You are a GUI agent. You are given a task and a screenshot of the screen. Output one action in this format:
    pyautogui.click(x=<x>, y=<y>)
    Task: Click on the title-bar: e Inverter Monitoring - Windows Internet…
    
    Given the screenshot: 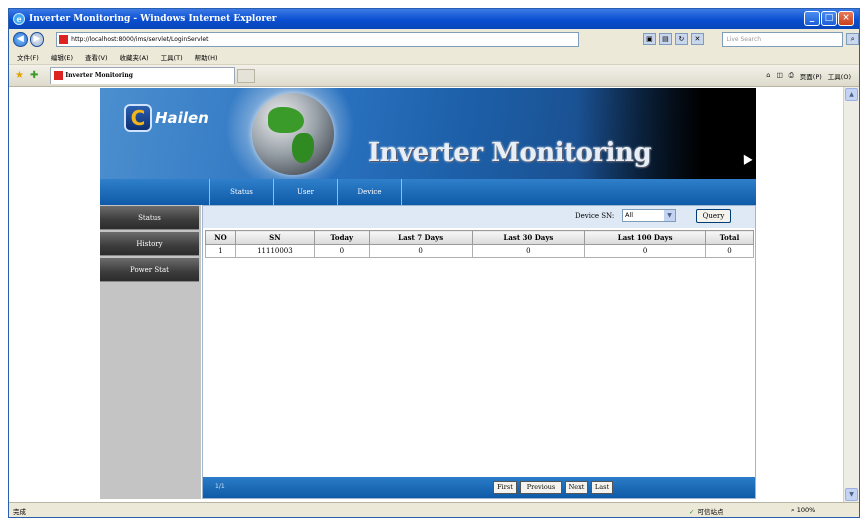 What is the action you would take?
    pyautogui.click(x=434, y=19)
    